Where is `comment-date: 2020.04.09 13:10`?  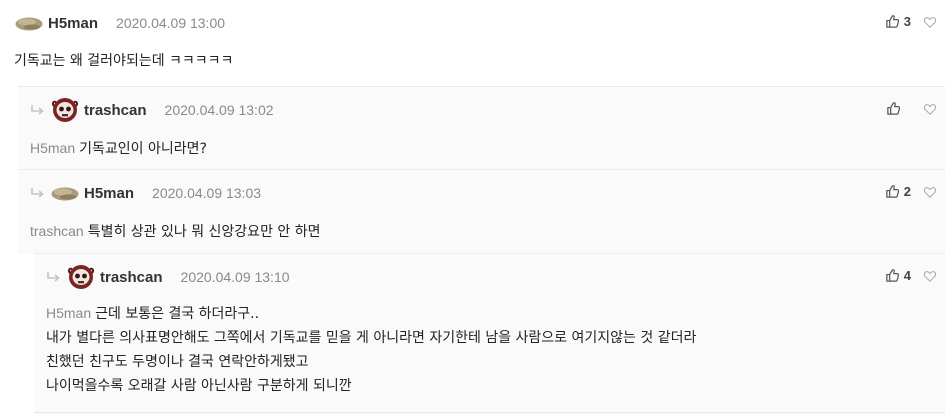 comment-date: 2020.04.09 13:10 is located at coordinates (235, 277).